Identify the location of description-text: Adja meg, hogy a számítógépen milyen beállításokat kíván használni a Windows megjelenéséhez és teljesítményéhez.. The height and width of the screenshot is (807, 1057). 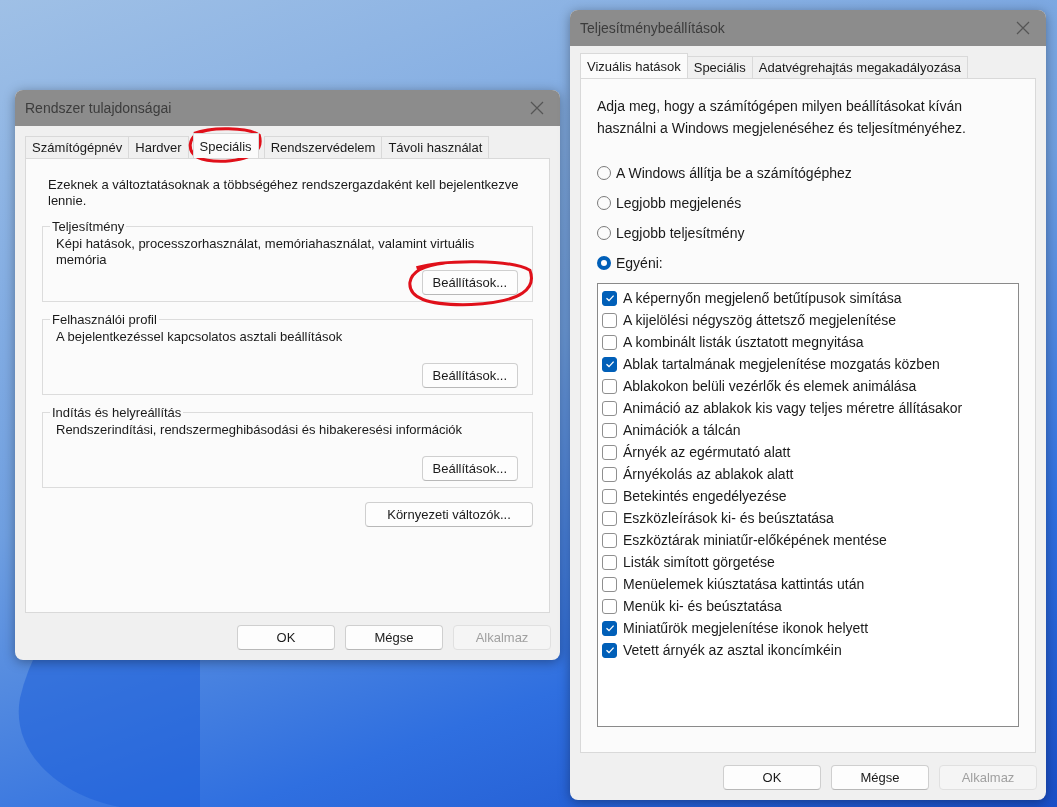
(782, 117).